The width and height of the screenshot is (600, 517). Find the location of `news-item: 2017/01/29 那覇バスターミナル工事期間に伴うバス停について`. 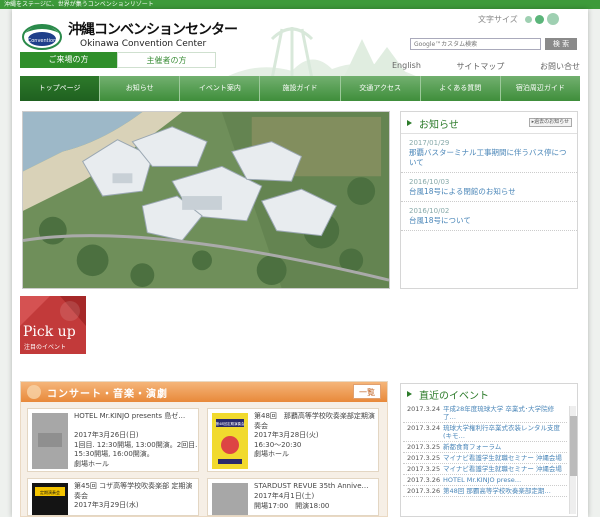

news-item: 2017/01/29 那覇バスターミナル工事期間に伴うバス停について is located at coordinates (489, 153).